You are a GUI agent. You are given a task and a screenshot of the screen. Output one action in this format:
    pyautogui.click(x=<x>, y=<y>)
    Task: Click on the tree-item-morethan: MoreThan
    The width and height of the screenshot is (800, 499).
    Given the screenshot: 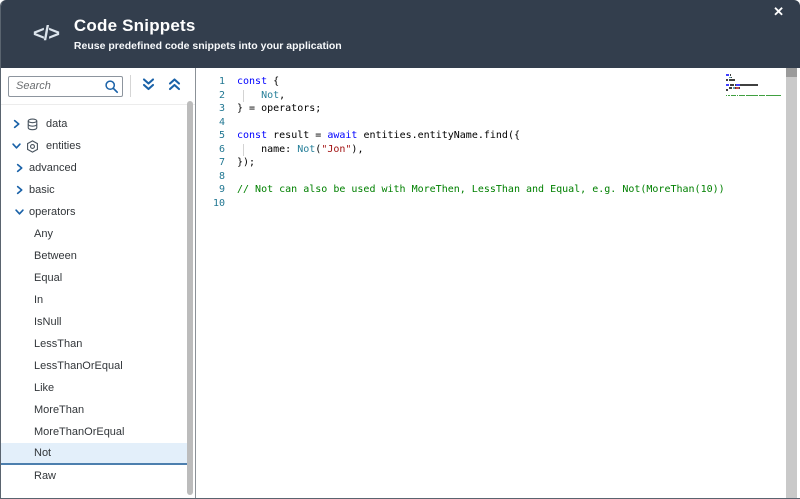 What is the action you would take?
    pyautogui.click(x=95, y=410)
    